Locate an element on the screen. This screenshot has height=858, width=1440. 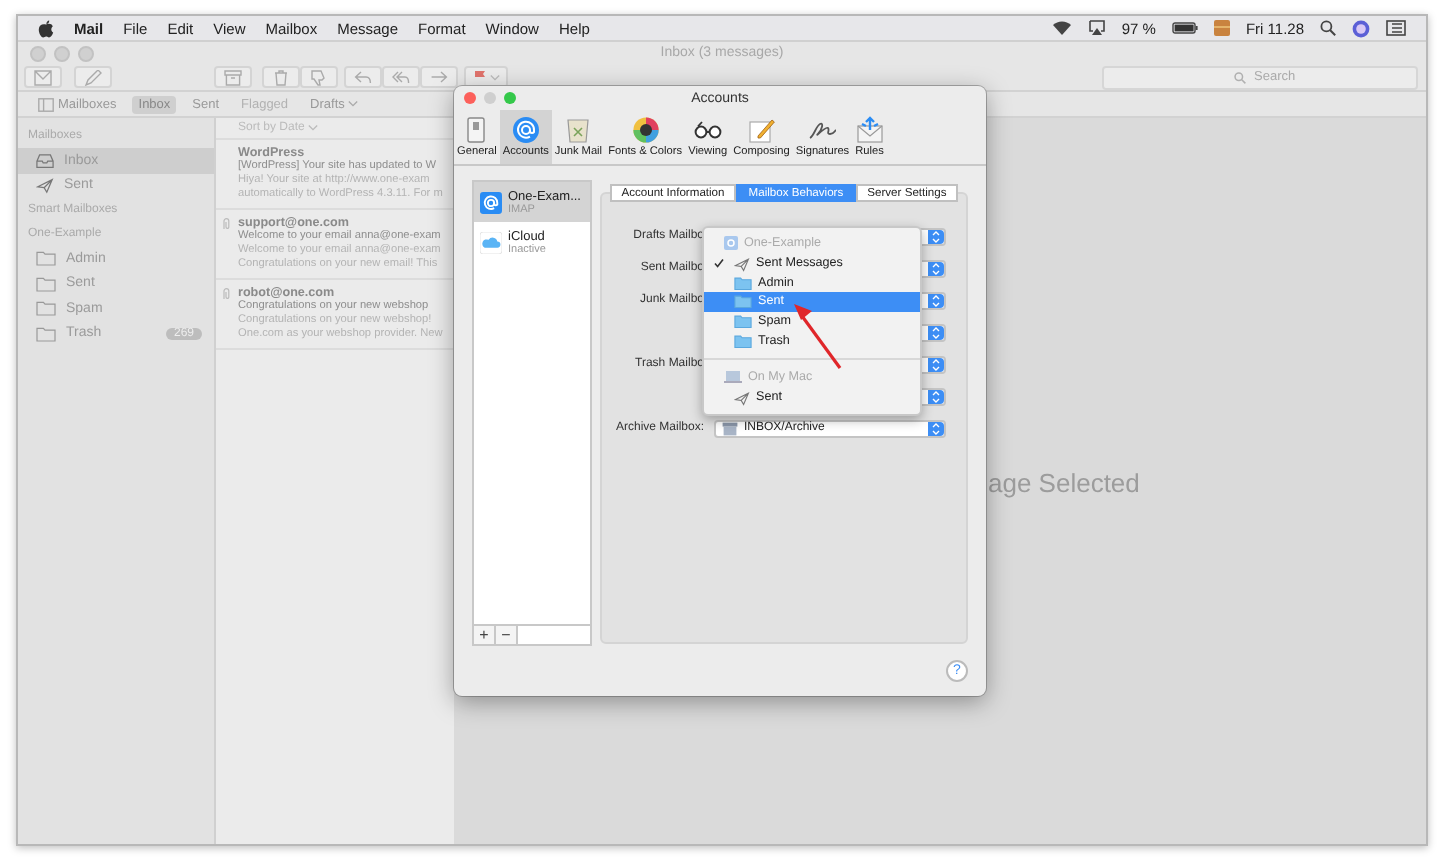
empty-state-text: age Selected is located at coordinates (1064, 483).